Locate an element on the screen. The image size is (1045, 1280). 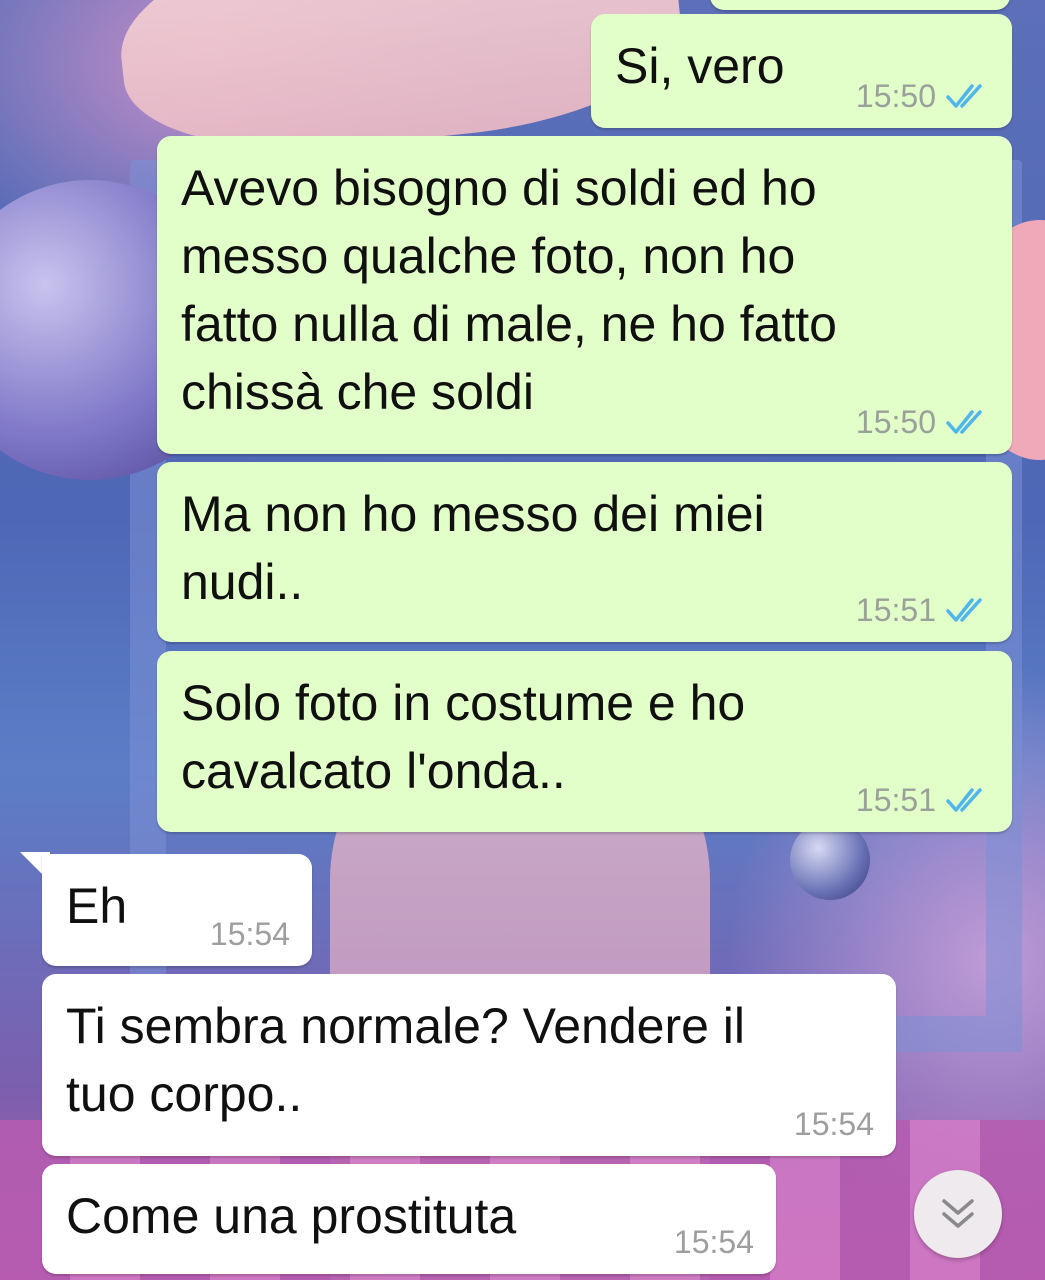
previous-message-bubble-edge is located at coordinates (860, 5).